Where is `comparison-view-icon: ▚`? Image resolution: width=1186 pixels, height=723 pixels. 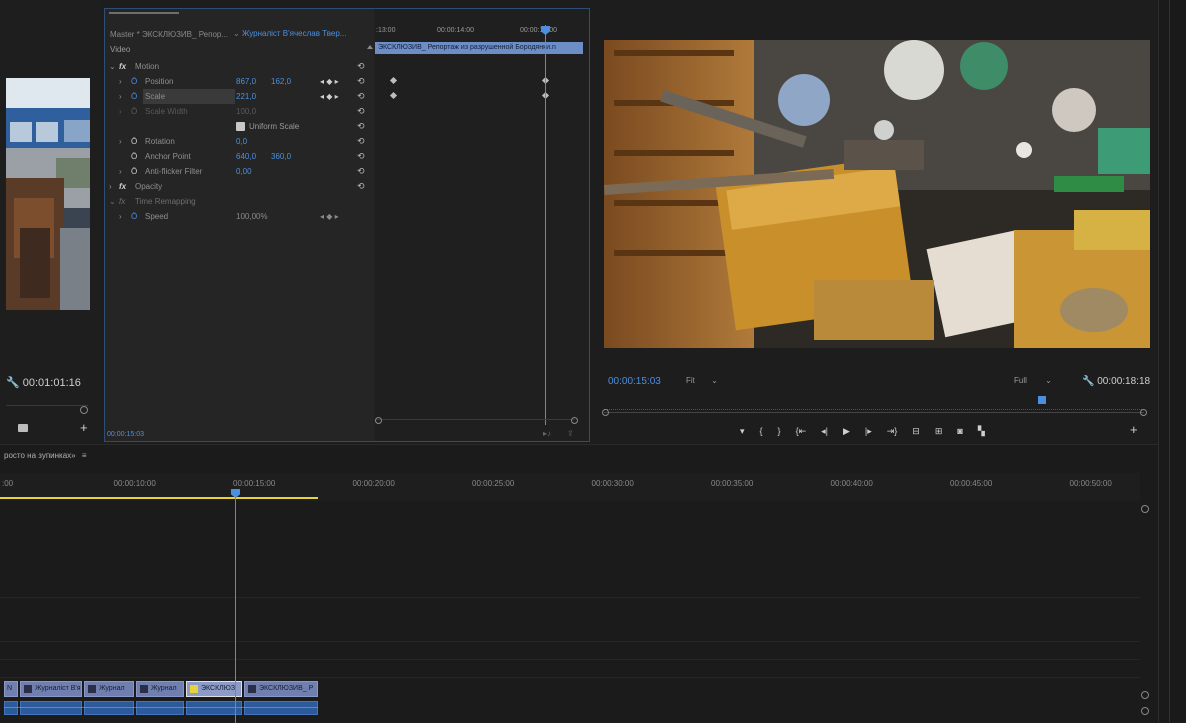
comparison-view-icon: ▚ is located at coordinates (981, 431).